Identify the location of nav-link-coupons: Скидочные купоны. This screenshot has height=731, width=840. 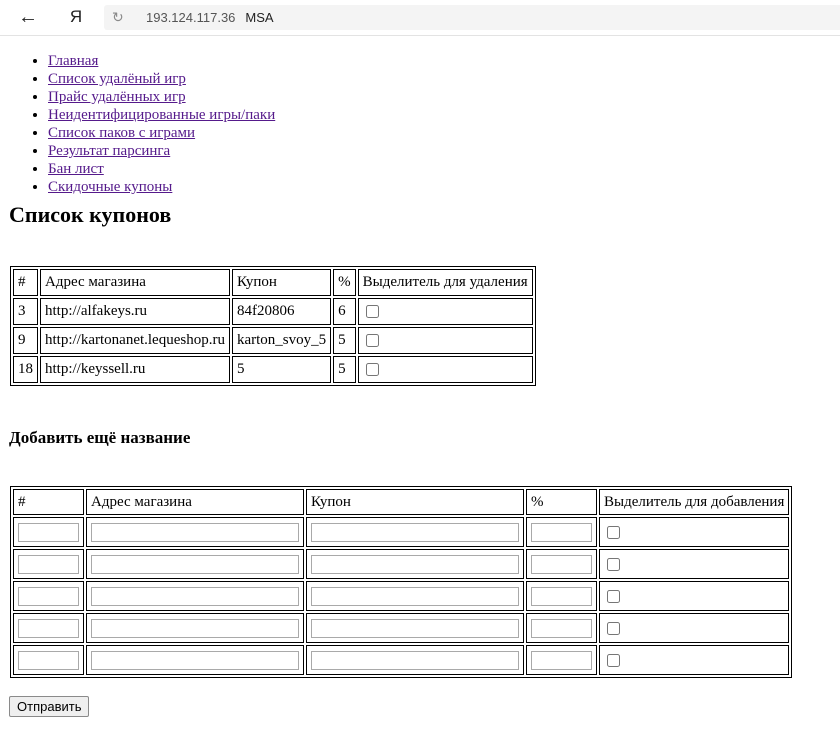
(110, 187).